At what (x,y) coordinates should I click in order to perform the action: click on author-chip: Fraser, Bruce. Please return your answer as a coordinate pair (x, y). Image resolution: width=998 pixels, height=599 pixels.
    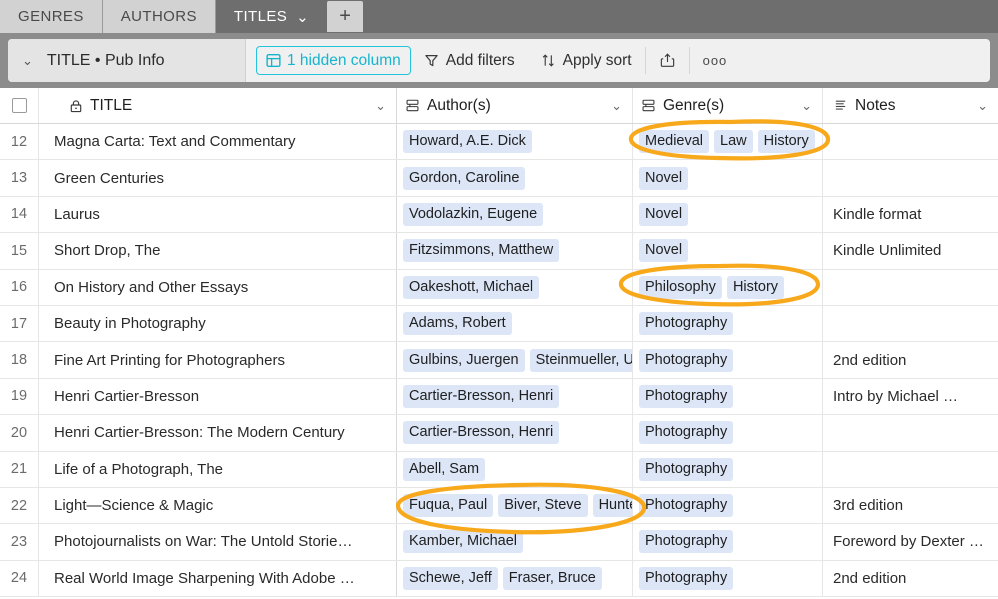
    Looking at the image, I should click on (552, 578).